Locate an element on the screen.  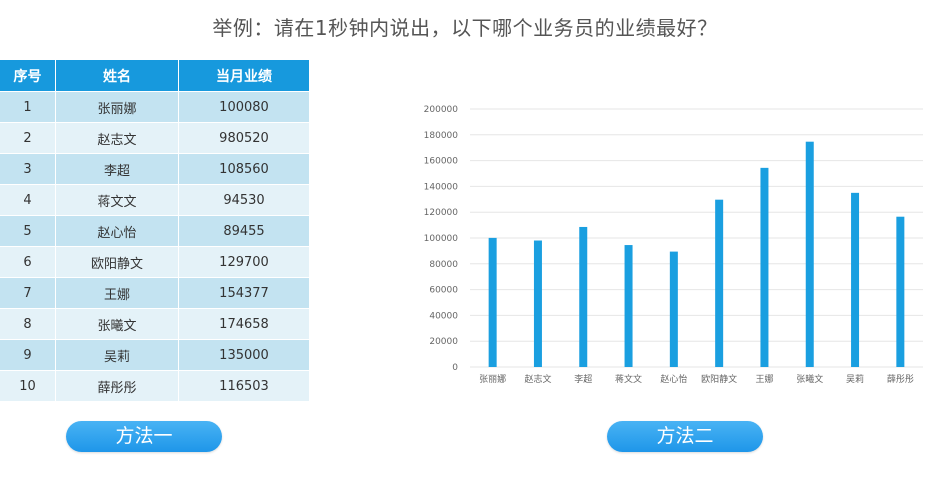
cell-index: 5 is located at coordinates (28, 231).